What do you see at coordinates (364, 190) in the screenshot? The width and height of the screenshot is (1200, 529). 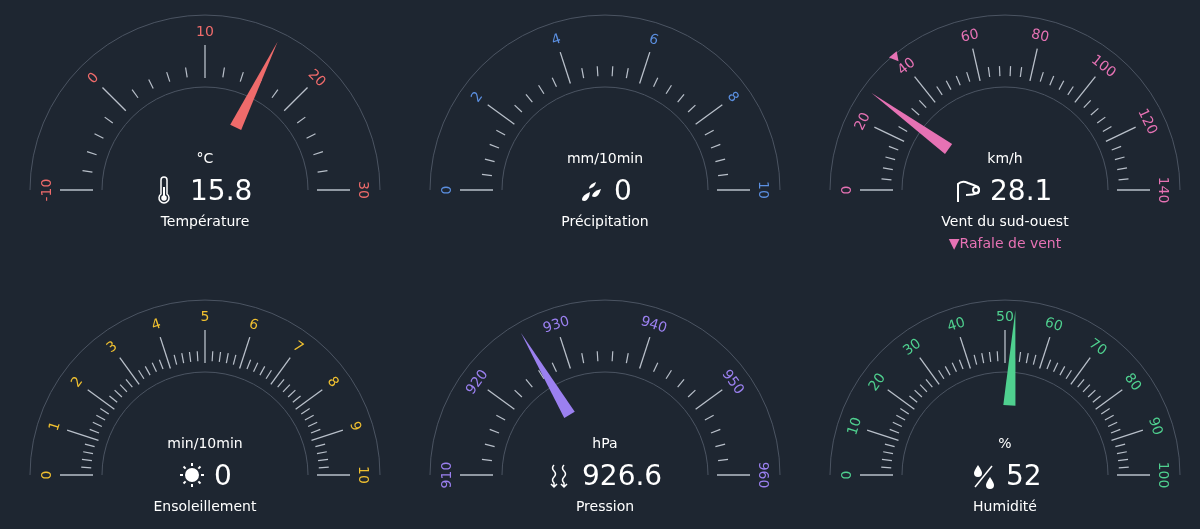 I see `scale-label: 30` at bounding box center [364, 190].